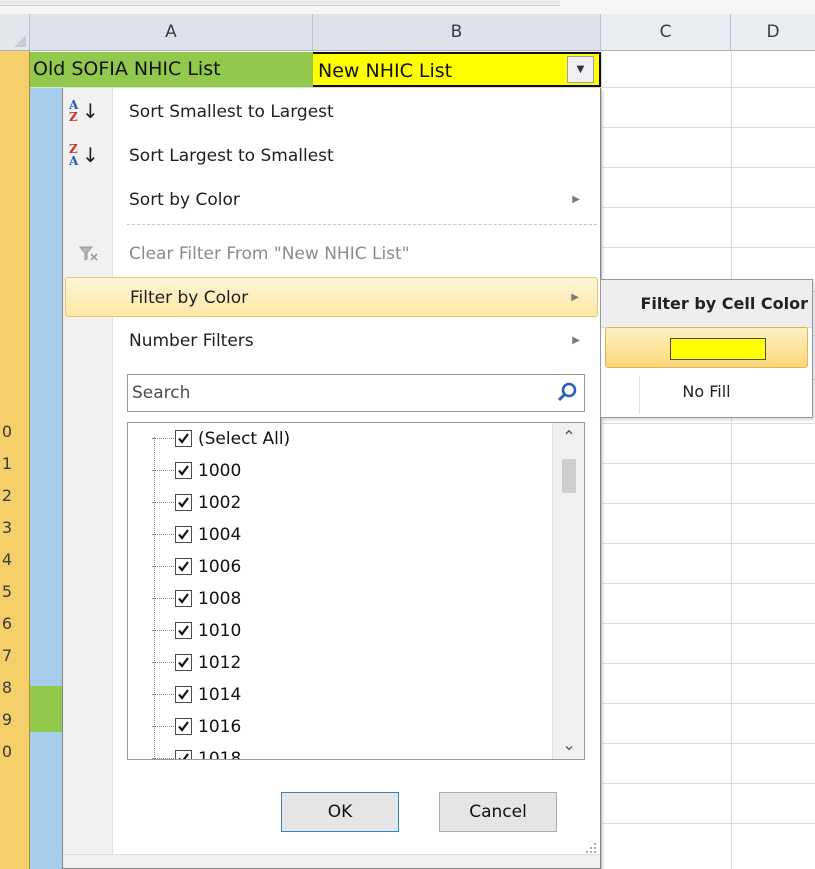 This screenshot has width=815, height=869. I want to click on sort-ascending-item: A Z ↓ Sort Smallest to Largest, so click(331, 112).